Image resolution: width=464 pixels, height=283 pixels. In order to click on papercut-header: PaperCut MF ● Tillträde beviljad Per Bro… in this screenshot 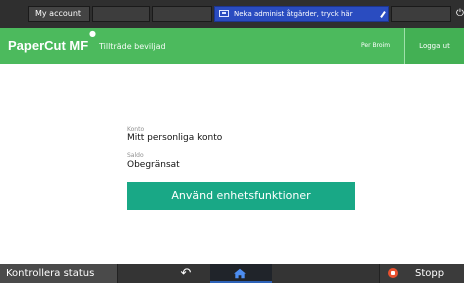, I will do `click(232, 46)`.